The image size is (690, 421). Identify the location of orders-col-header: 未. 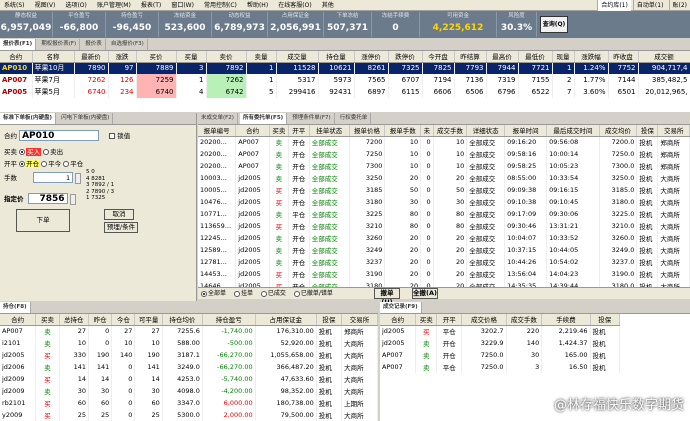
(427, 131).